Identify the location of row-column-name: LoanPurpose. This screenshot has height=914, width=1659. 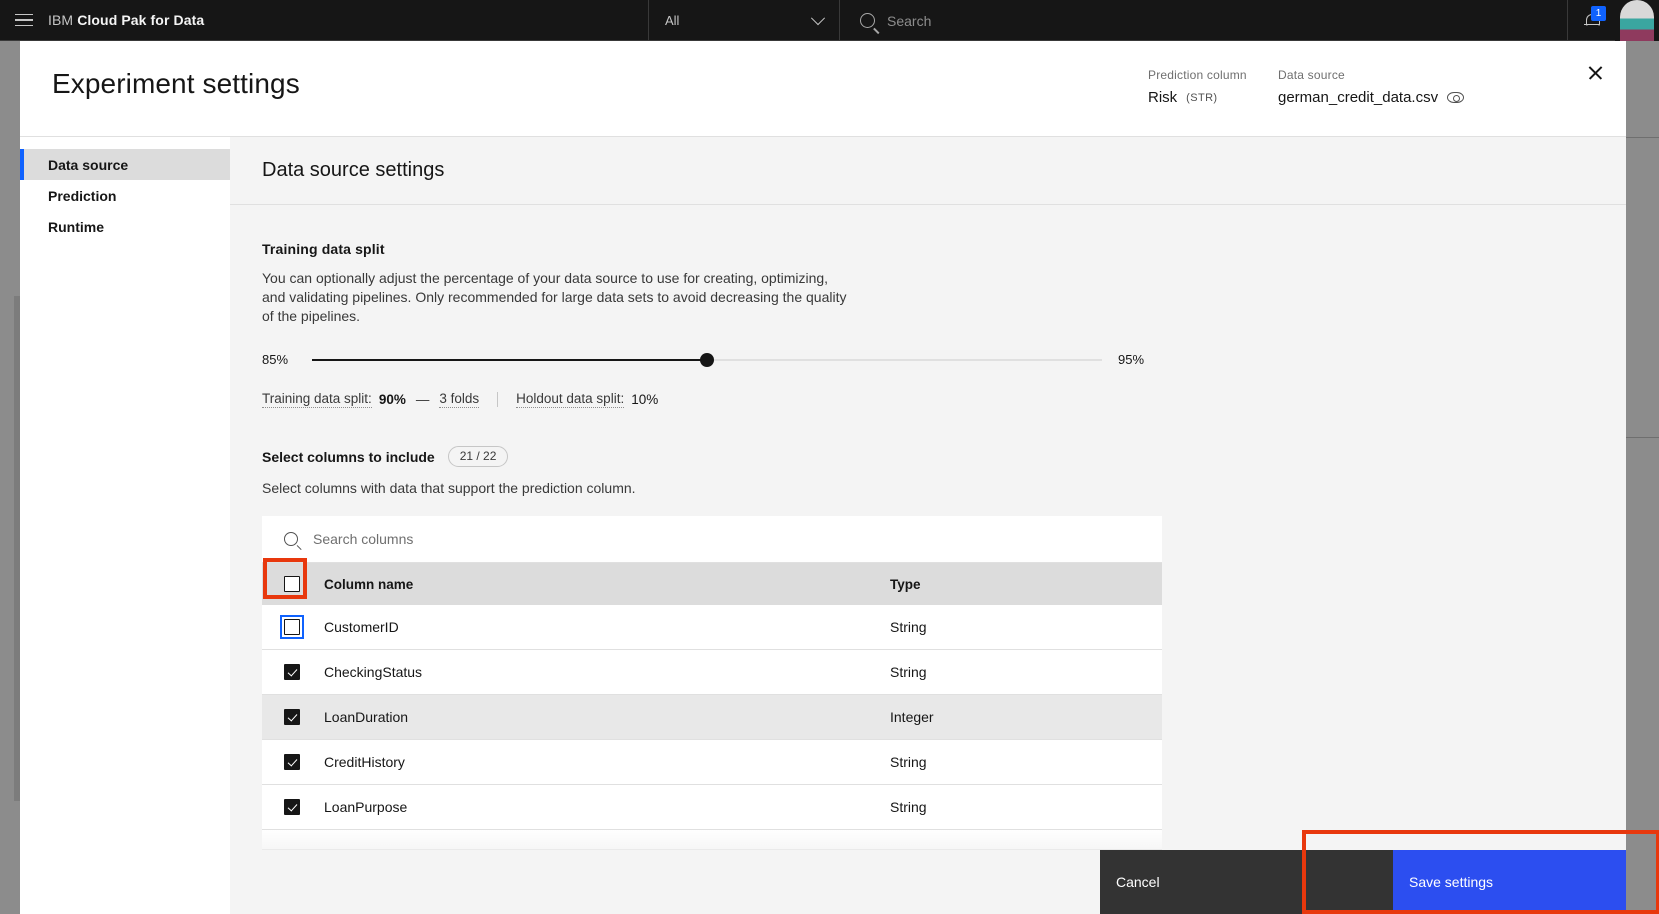
(366, 807).